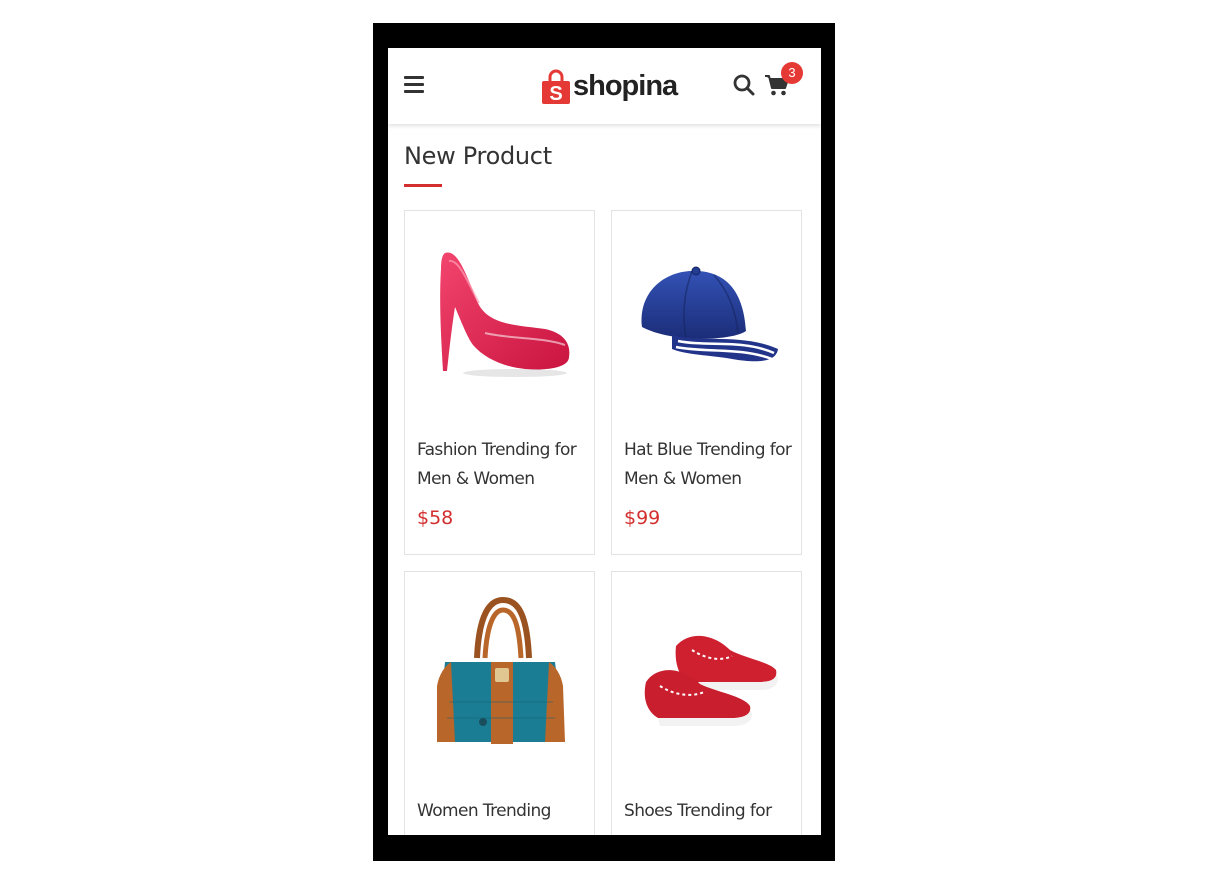 Image resolution: width=1208 pixels, height=884 pixels. I want to click on logo: S shopina, so click(609, 83).